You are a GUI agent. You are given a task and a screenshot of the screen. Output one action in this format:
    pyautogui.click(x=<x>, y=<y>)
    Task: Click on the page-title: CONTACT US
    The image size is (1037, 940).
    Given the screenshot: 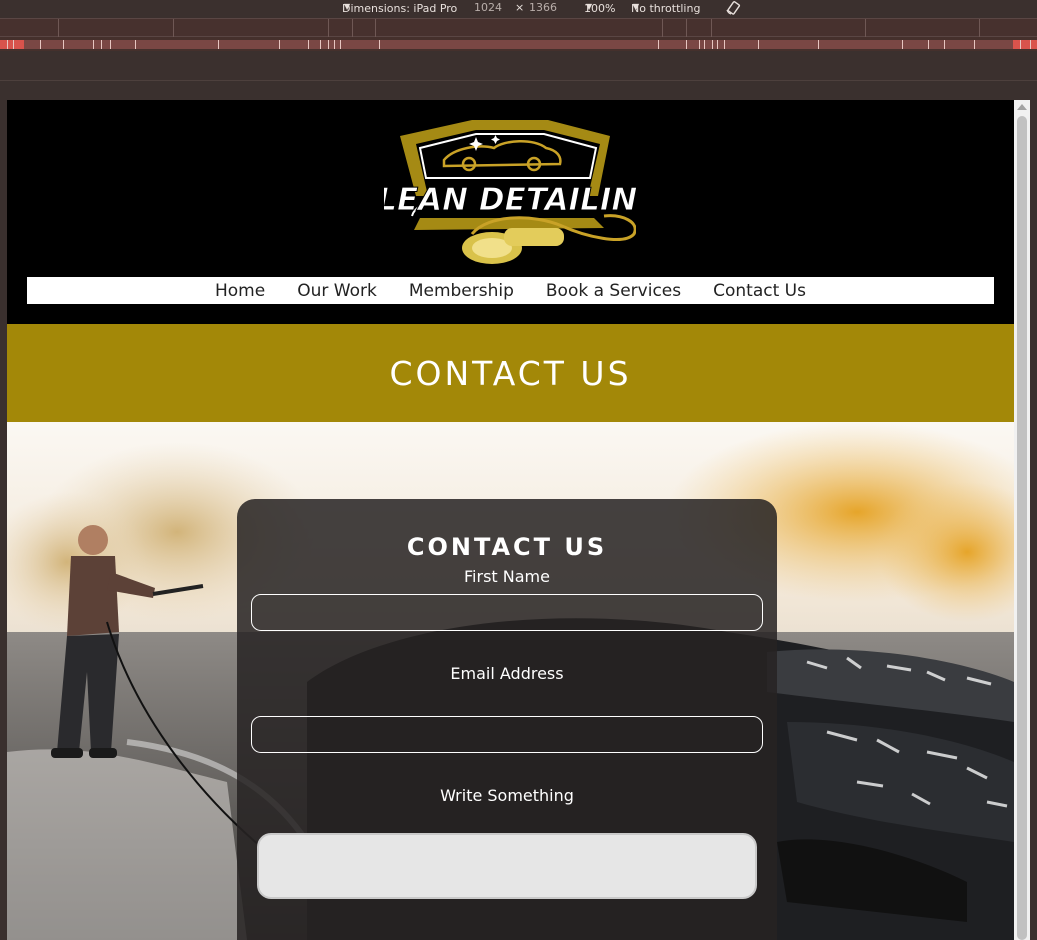 What is the action you would take?
    pyautogui.click(x=510, y=373)
    